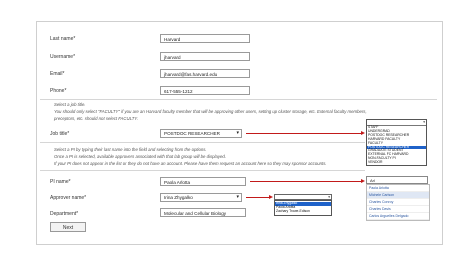 The width and height of the screenshot is (474, 266). What do you see at coordinates (205, 73) in the screenshot?
I see `email-input: jharvard@fas.harvard.edu` at bounding box center [205, 73].